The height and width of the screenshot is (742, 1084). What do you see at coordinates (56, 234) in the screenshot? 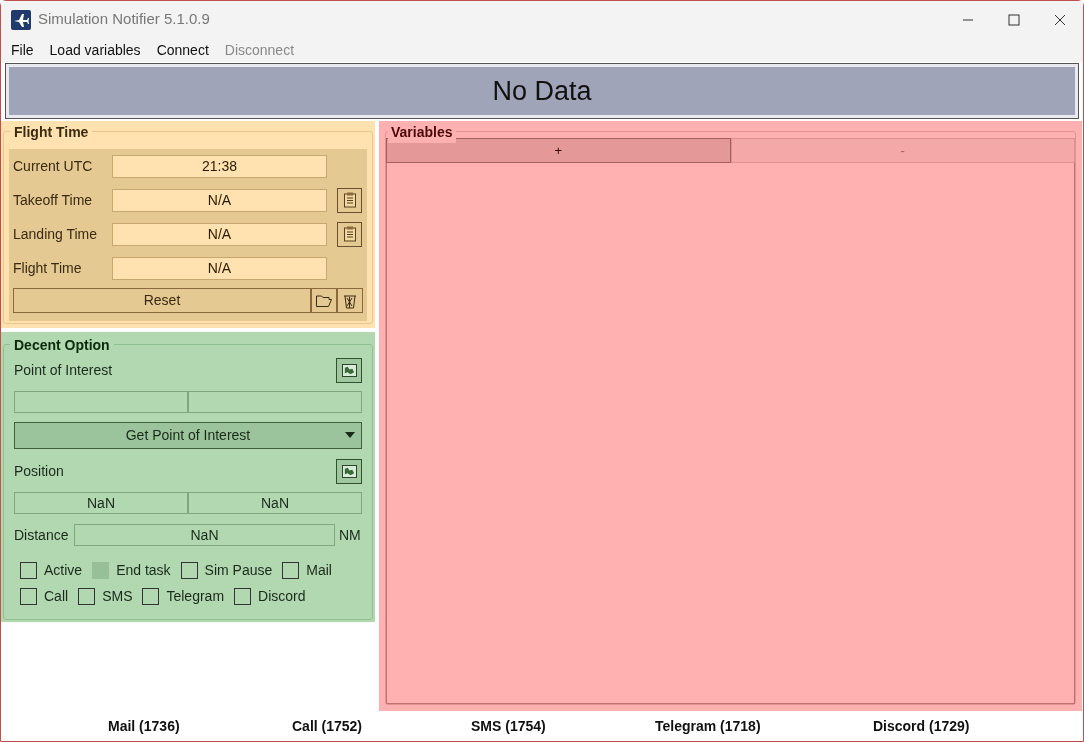
I see `field-label: Landing Time` at bounding box center [56, 234].